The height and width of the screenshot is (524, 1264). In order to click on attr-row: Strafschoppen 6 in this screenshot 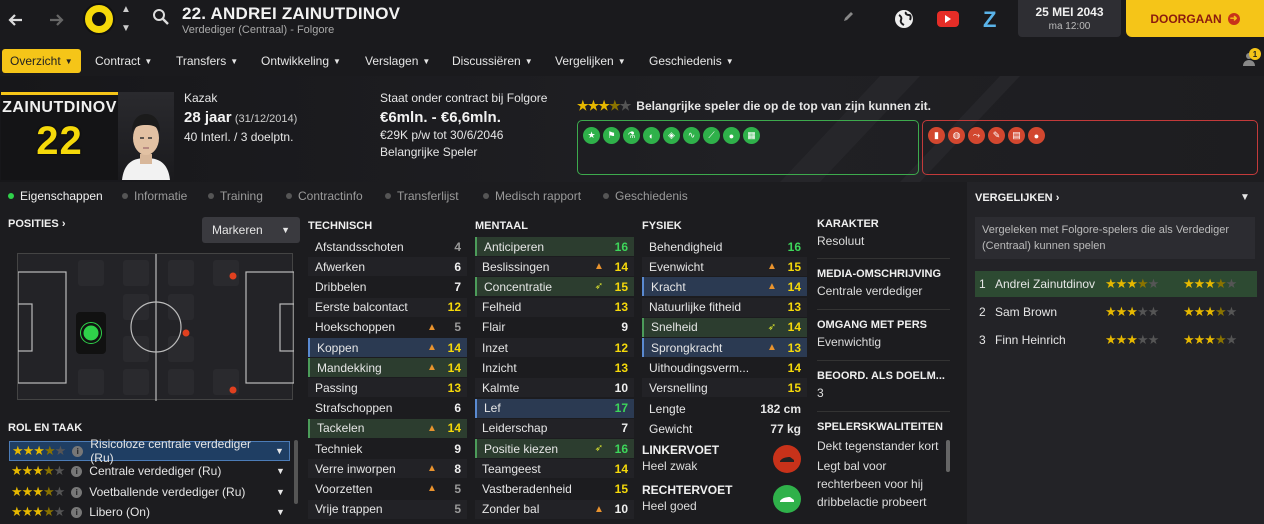, I will do `click(387, 408)`.